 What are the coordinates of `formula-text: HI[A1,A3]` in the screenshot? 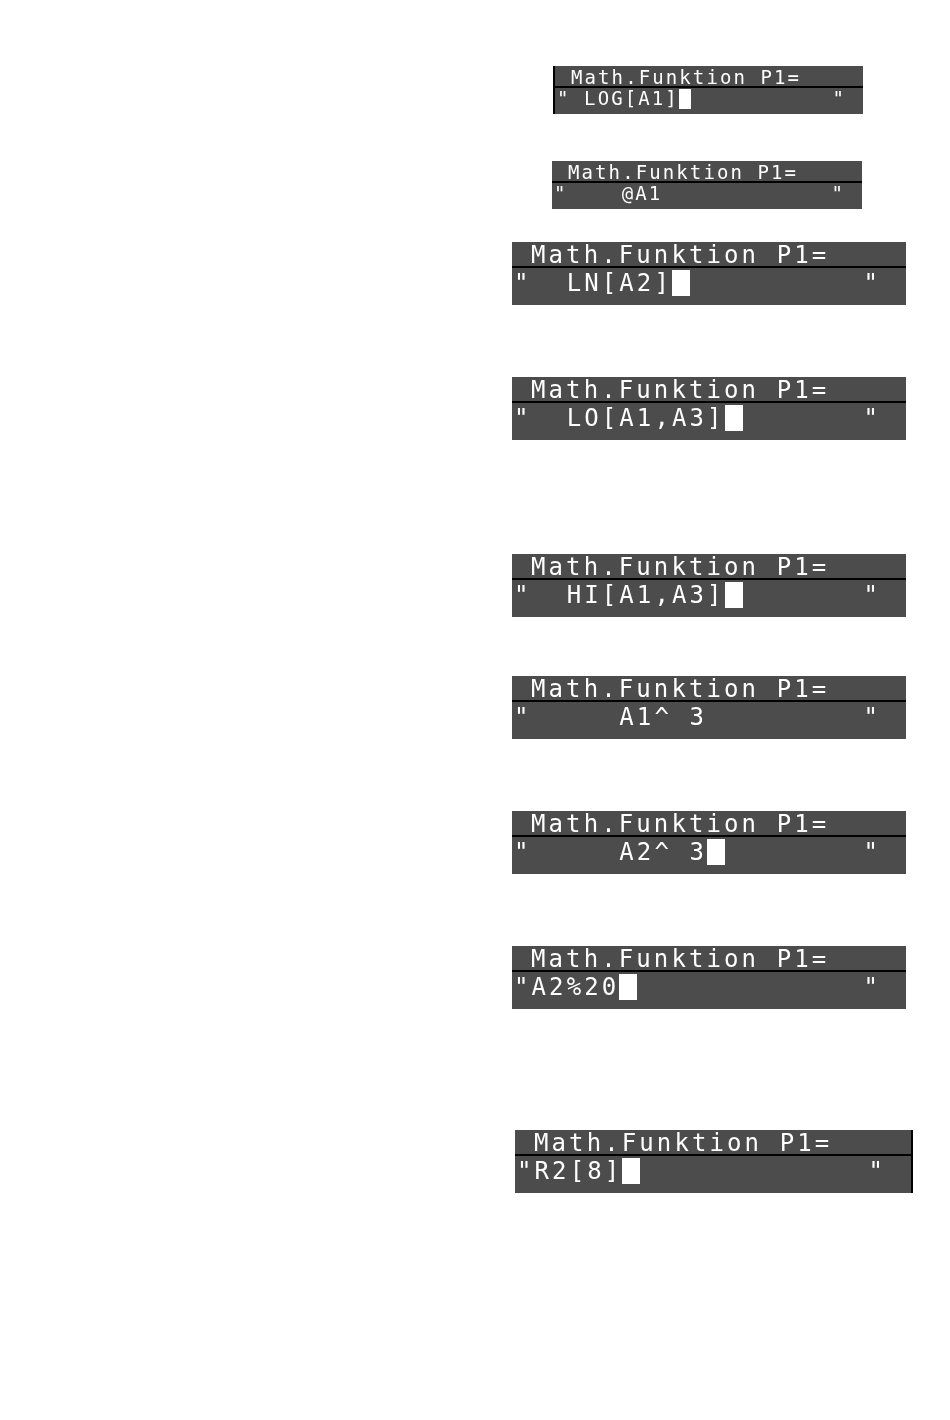 It's located at (645, 595).